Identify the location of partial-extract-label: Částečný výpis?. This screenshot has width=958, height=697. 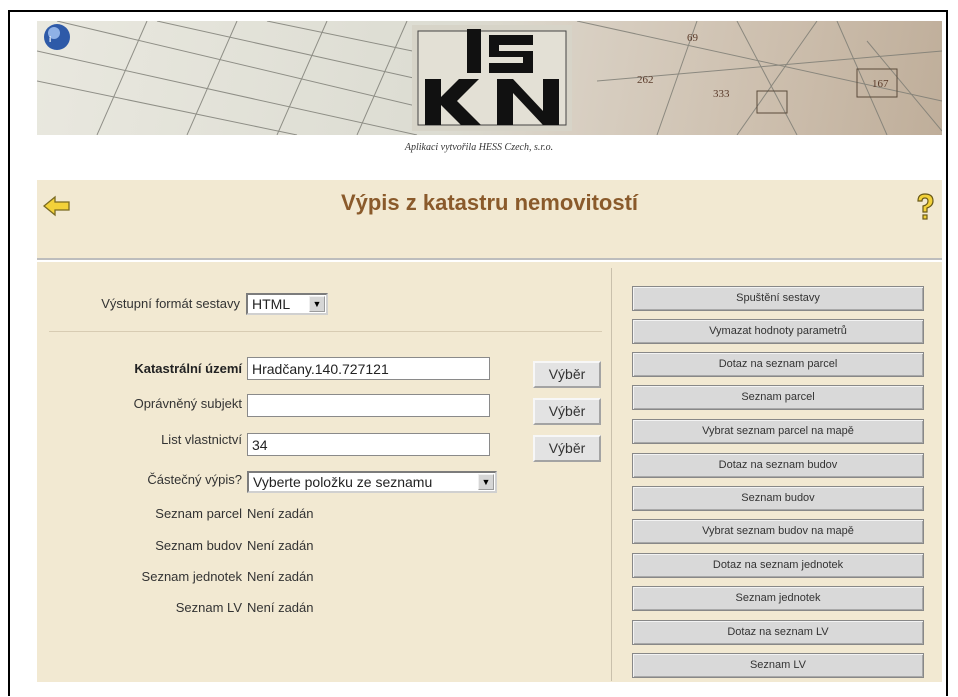
(194, 479).